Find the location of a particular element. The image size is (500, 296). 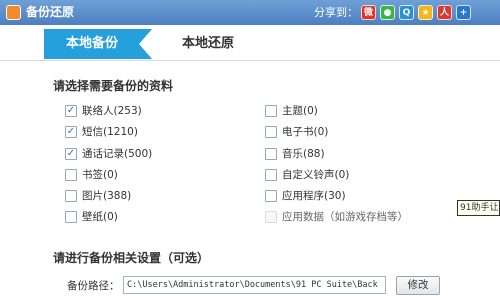

backup-path-label: 备份路径： is located at coordinates (93, 286).